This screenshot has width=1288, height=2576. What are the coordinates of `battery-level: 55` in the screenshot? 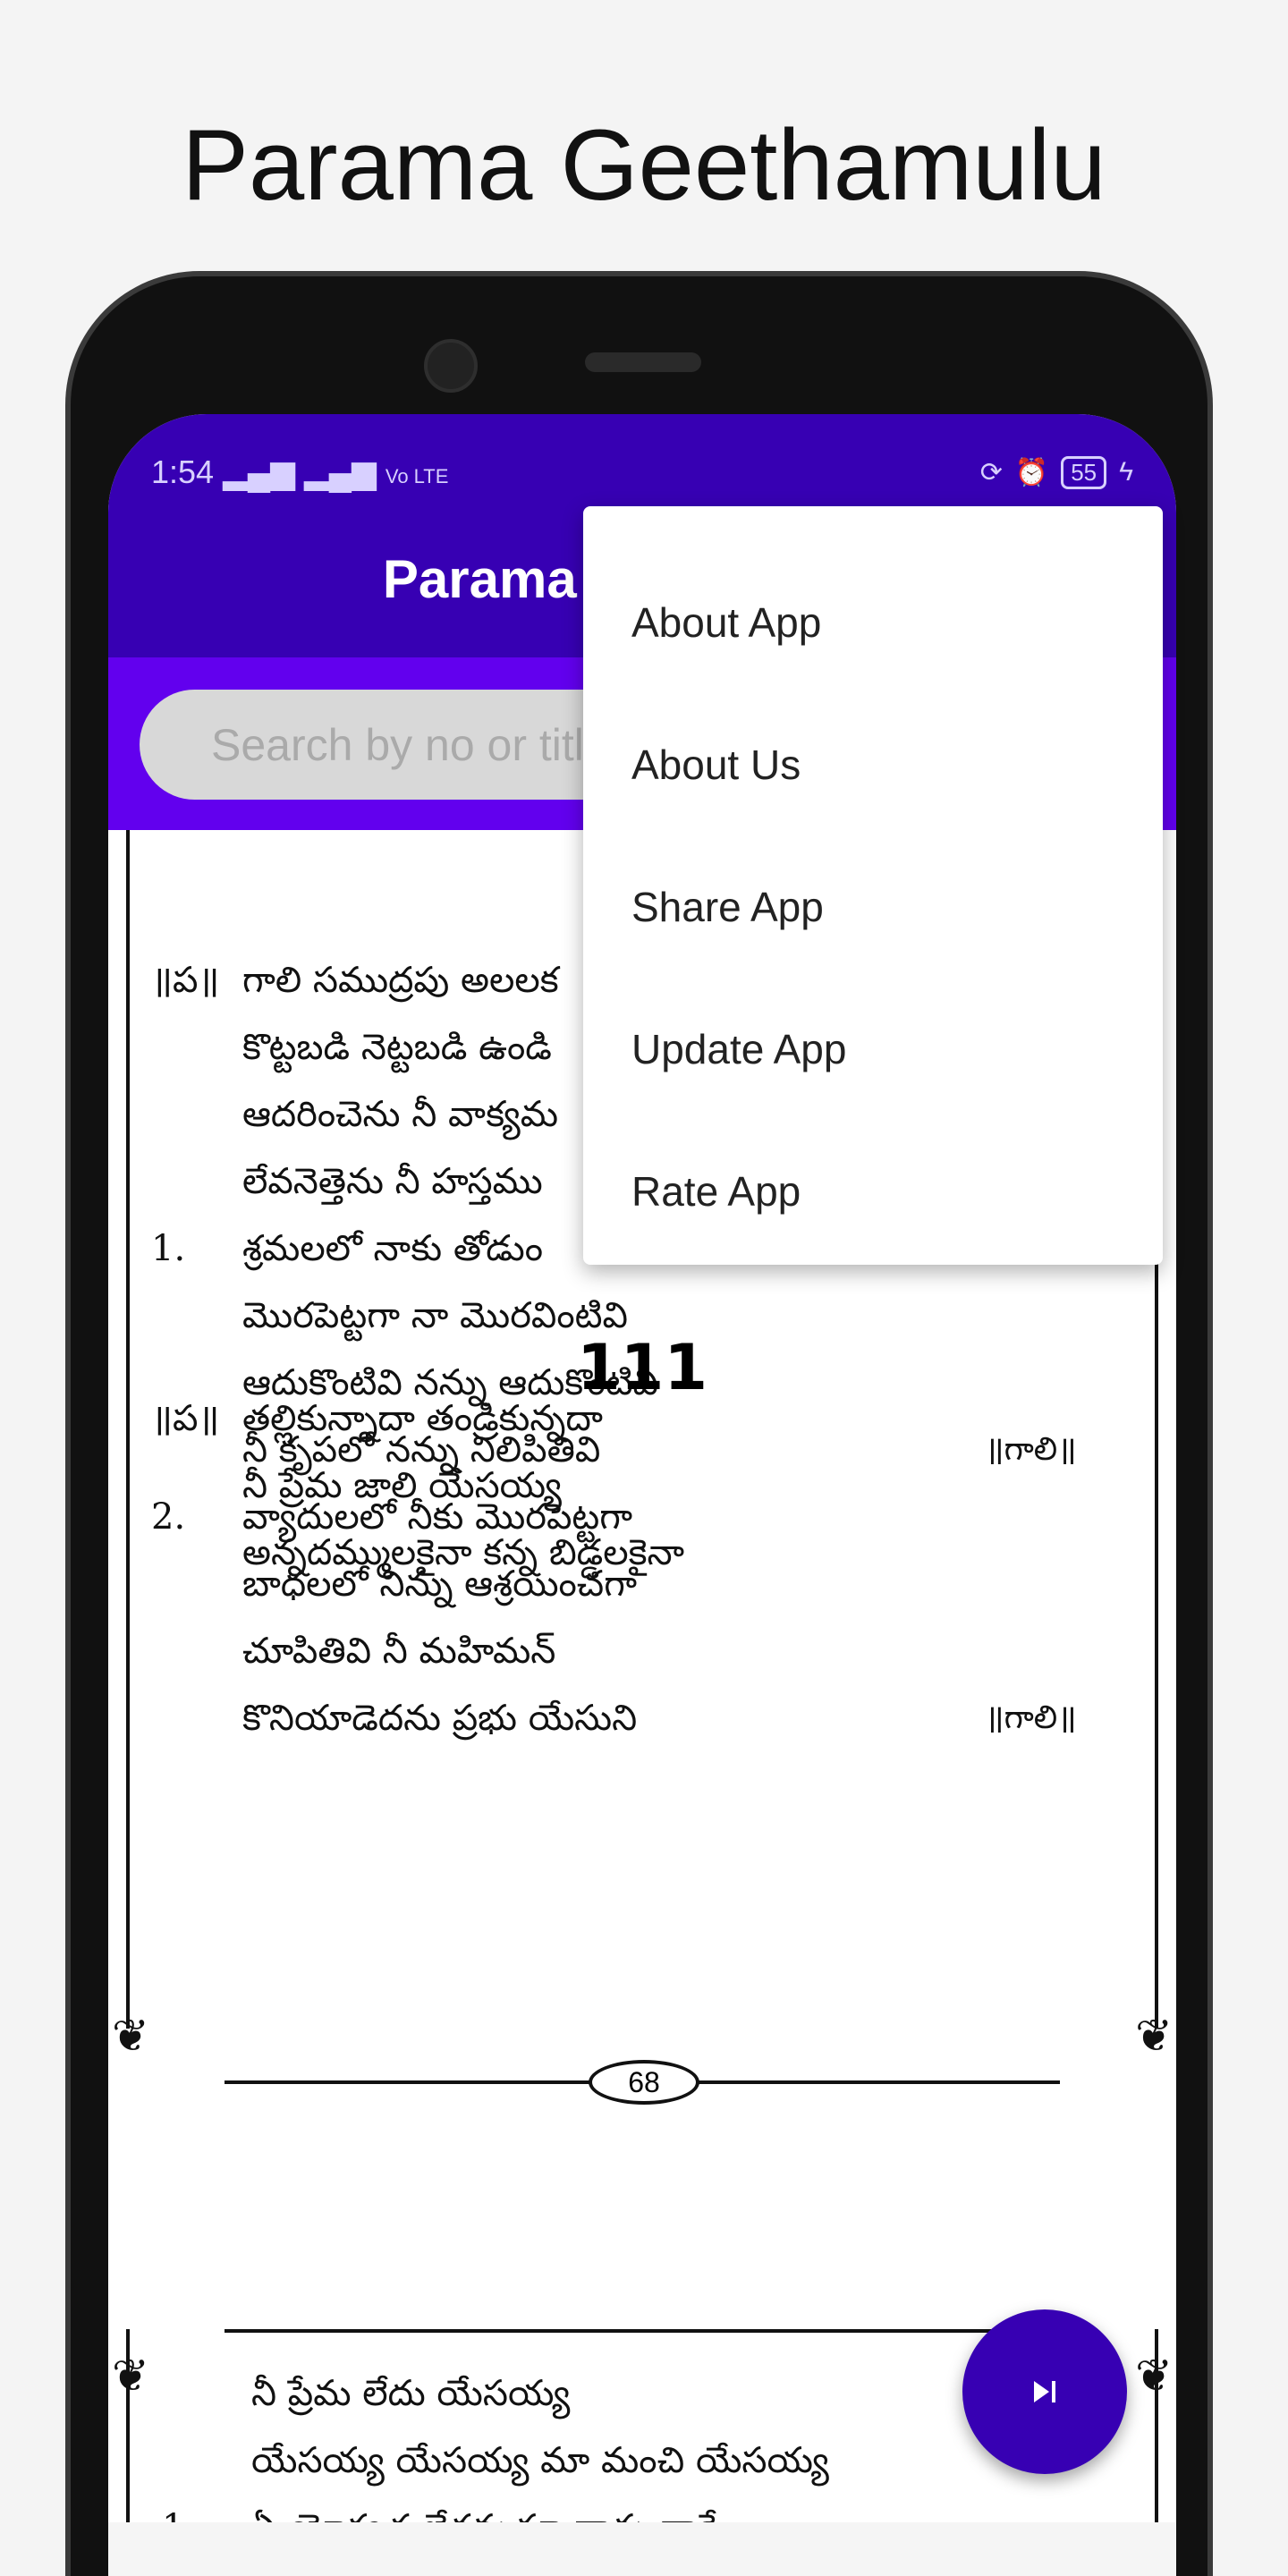 It's located at (1084, 472).